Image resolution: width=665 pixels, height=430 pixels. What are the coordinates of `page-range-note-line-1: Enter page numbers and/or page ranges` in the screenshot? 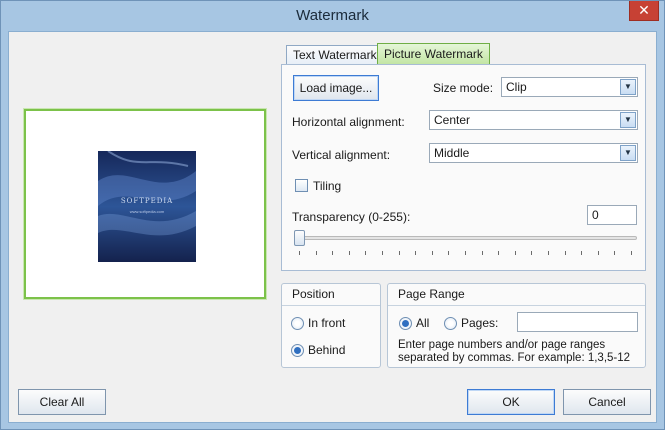 It's located at (502, 345).